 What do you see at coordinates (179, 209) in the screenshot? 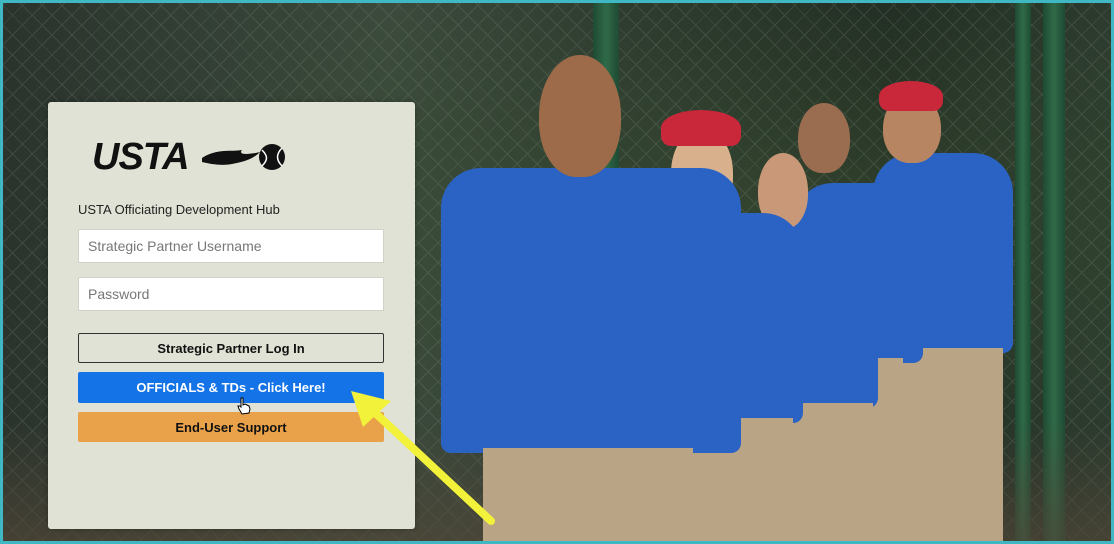
I see `hub-title: USTA Officiating Development Hub` at bounding box center [179, 209].